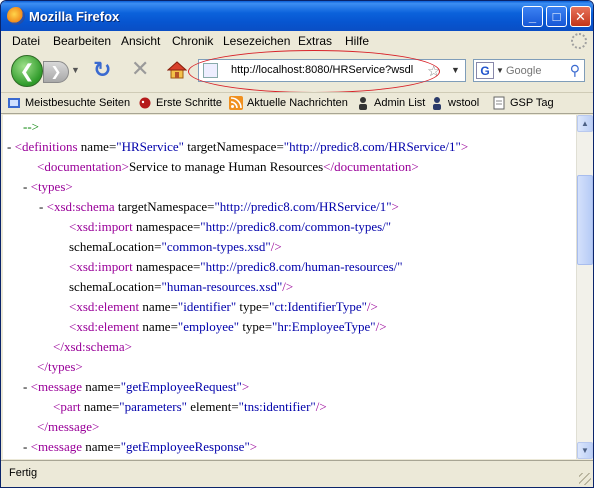 The height and width of the screenshot is (488, 594). Describe the element at coordinates (180, 103) in the screenshot. I see `bookmark-erste-schritte: Erste Schritte` at that location.